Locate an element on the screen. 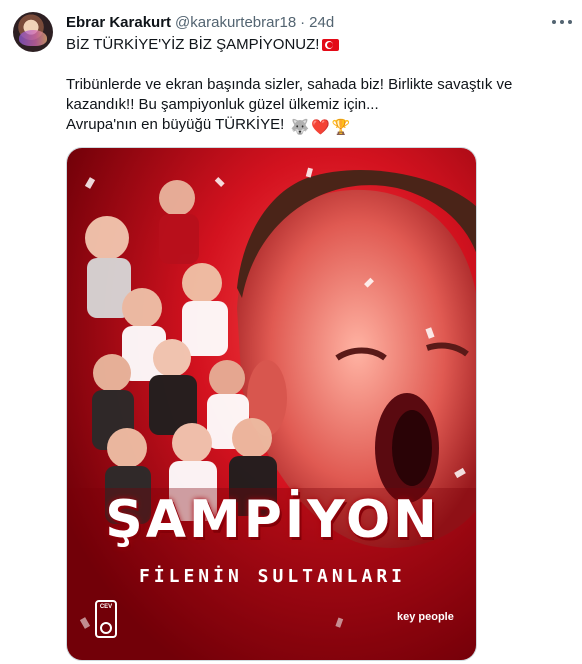 This screenshot has width=582, height=664. tweet-line-4-text: Avrupa'nın en büyüğü TÜRKİYE! is located at coordinates (175, 124).